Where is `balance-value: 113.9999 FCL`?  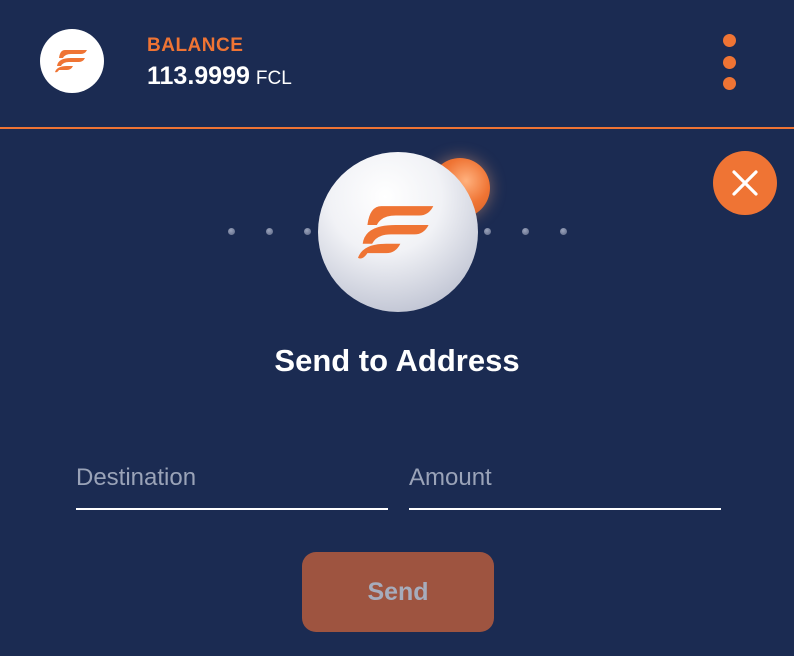 balance-value: 113.9999 FCL is located at coordinates (219, 76).